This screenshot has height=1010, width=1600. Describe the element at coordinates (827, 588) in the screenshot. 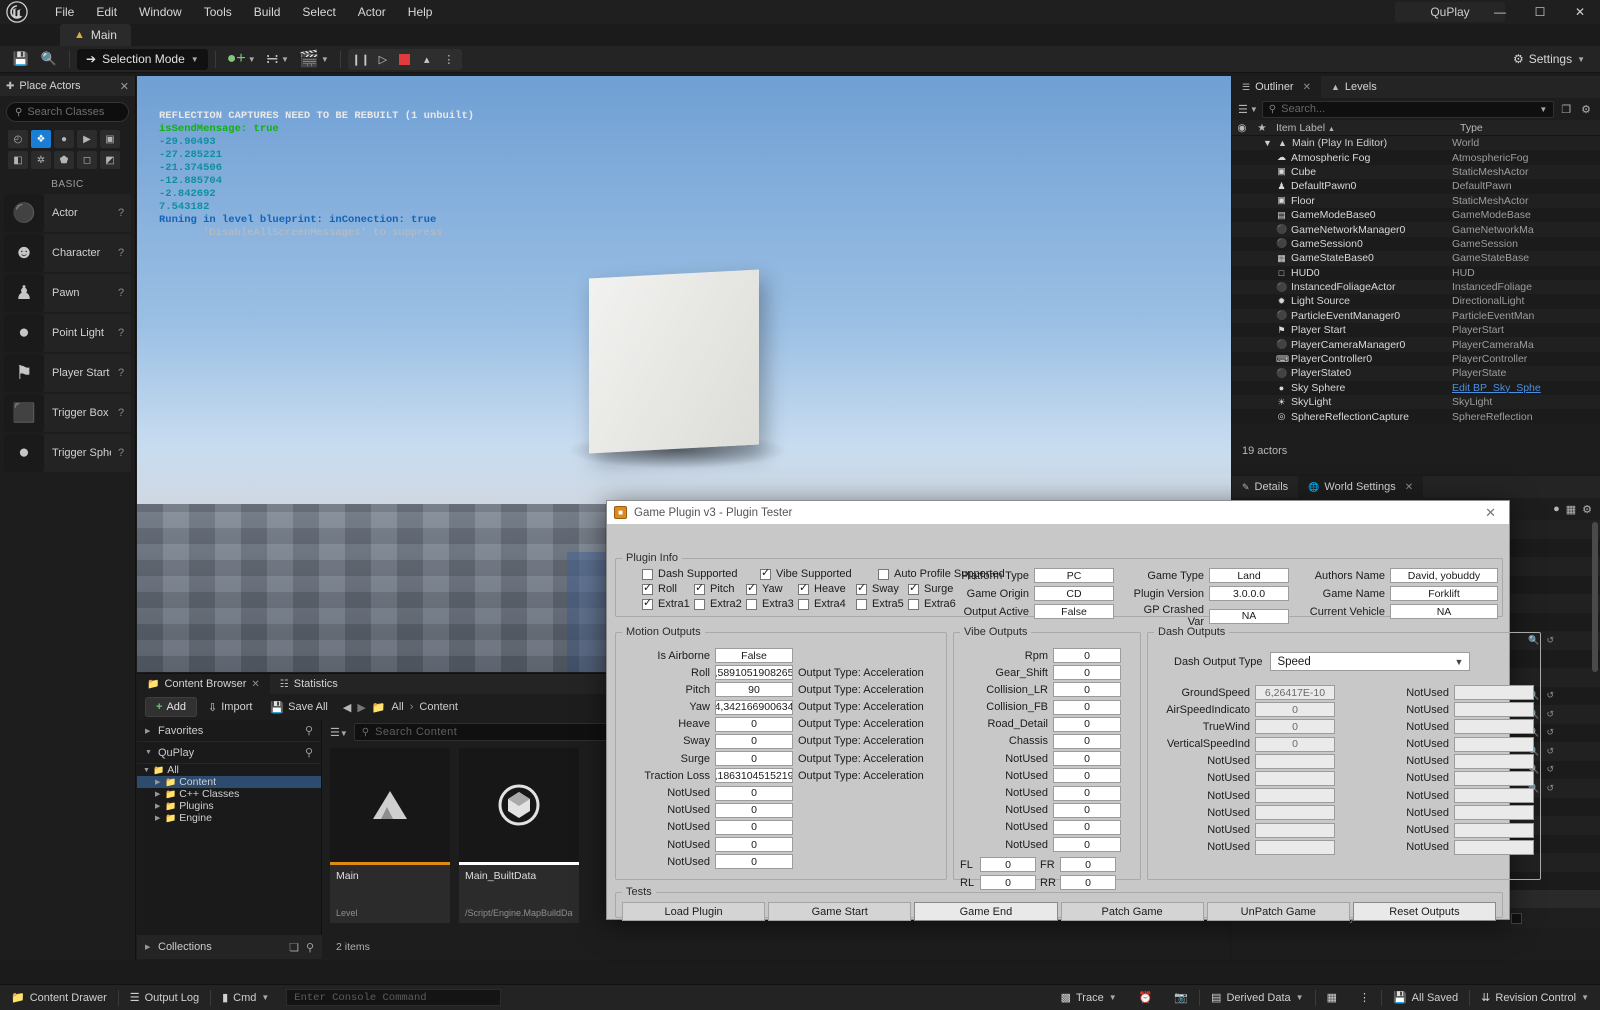

I see `checkbox-heave: Heave` at that location.